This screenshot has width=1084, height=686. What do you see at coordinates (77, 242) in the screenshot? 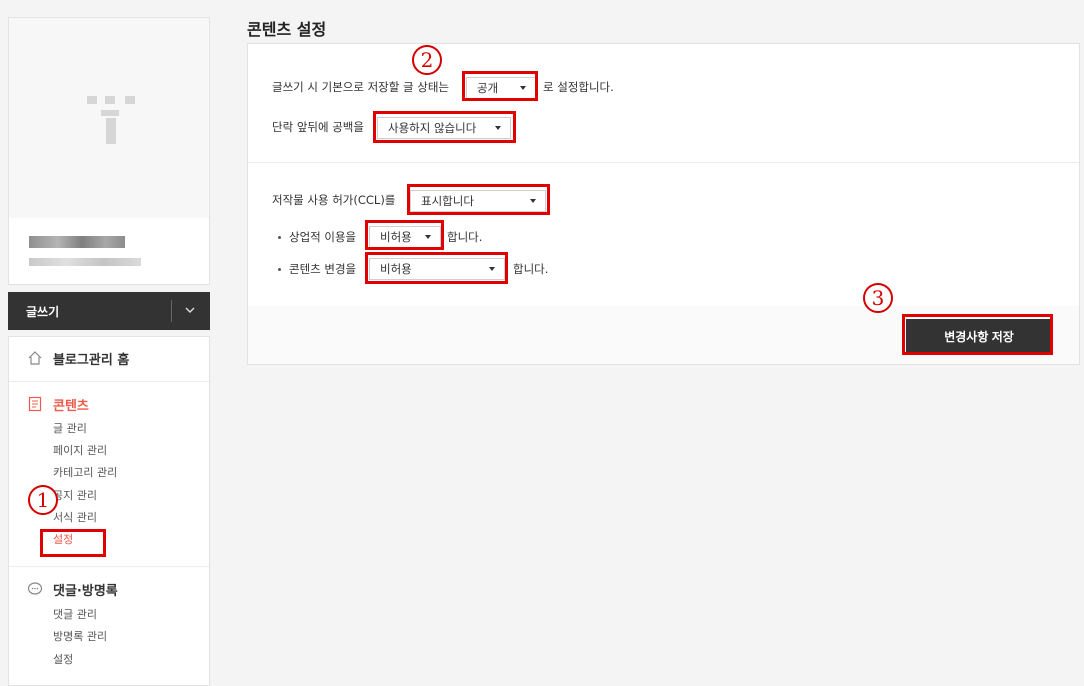
I see `blurred-blog-name` at bounding box center [77, 242].